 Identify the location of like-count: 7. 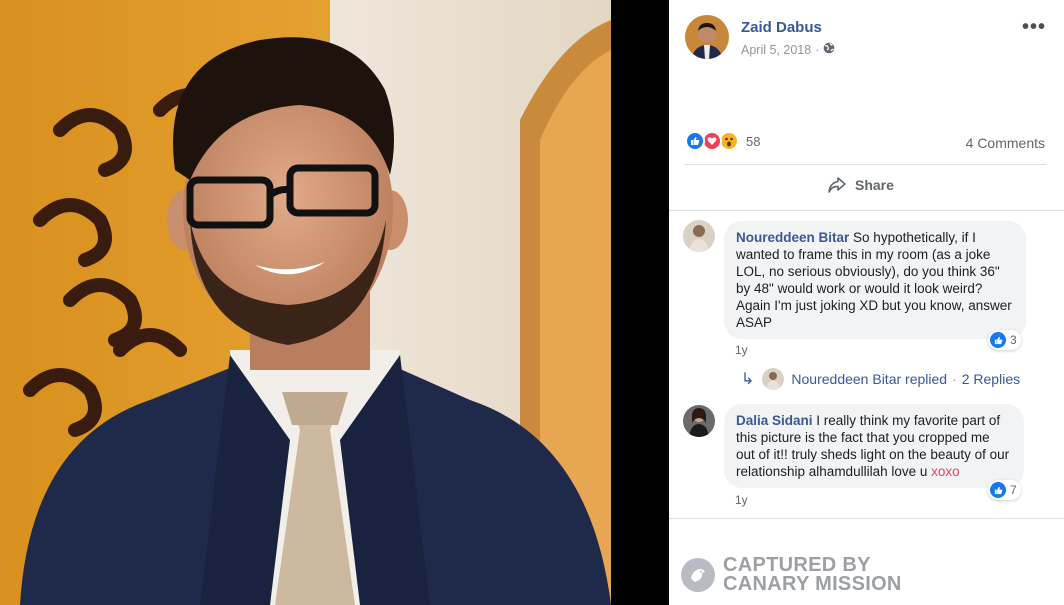
(1013, 490).